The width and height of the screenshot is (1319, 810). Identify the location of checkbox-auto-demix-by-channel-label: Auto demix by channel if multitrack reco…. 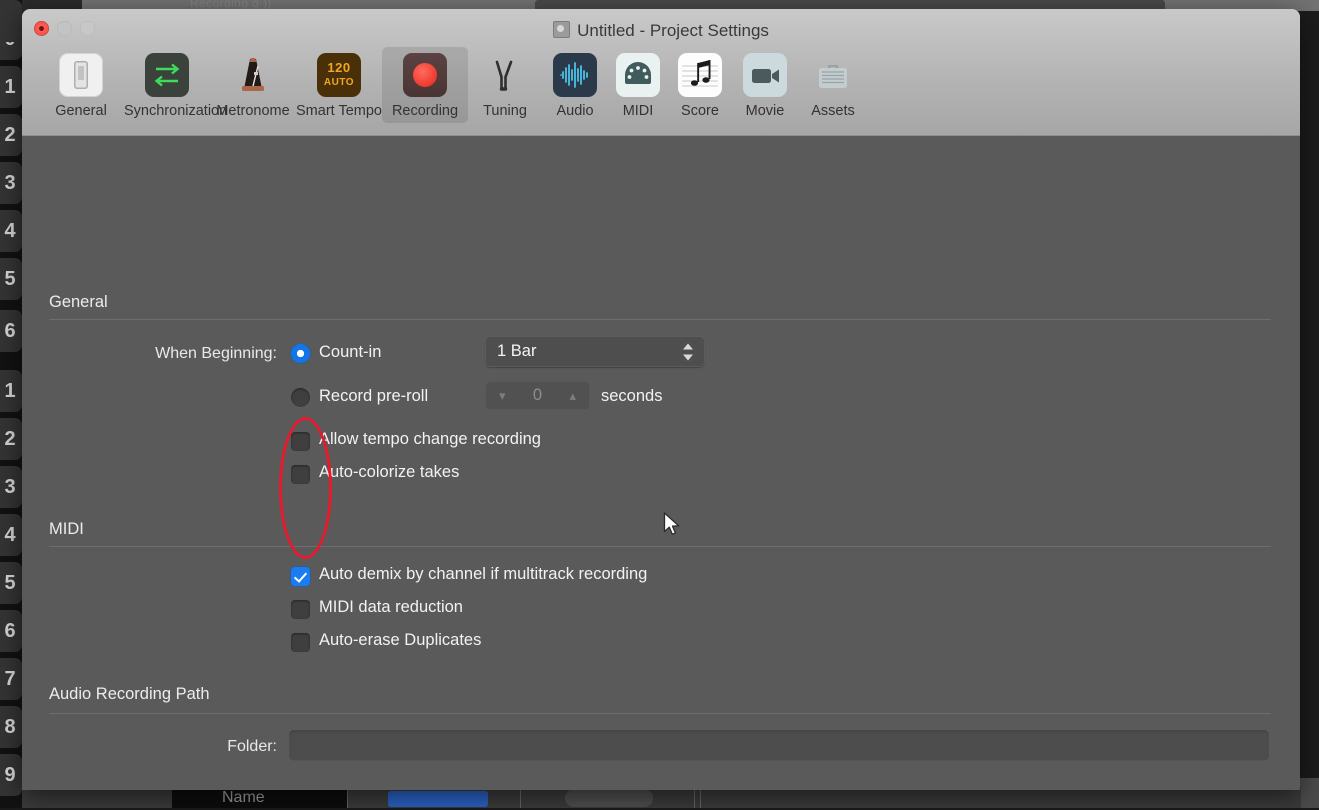
(483, 574).